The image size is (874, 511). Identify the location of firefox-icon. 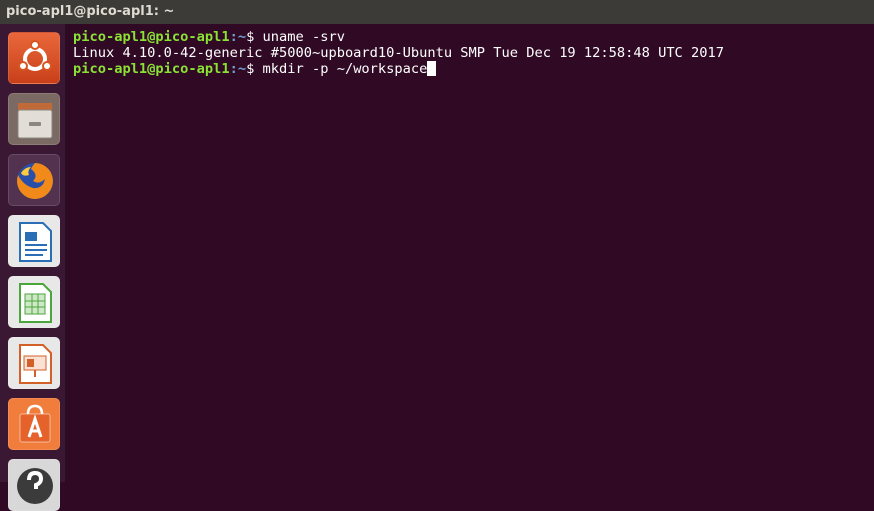
(34, 181).